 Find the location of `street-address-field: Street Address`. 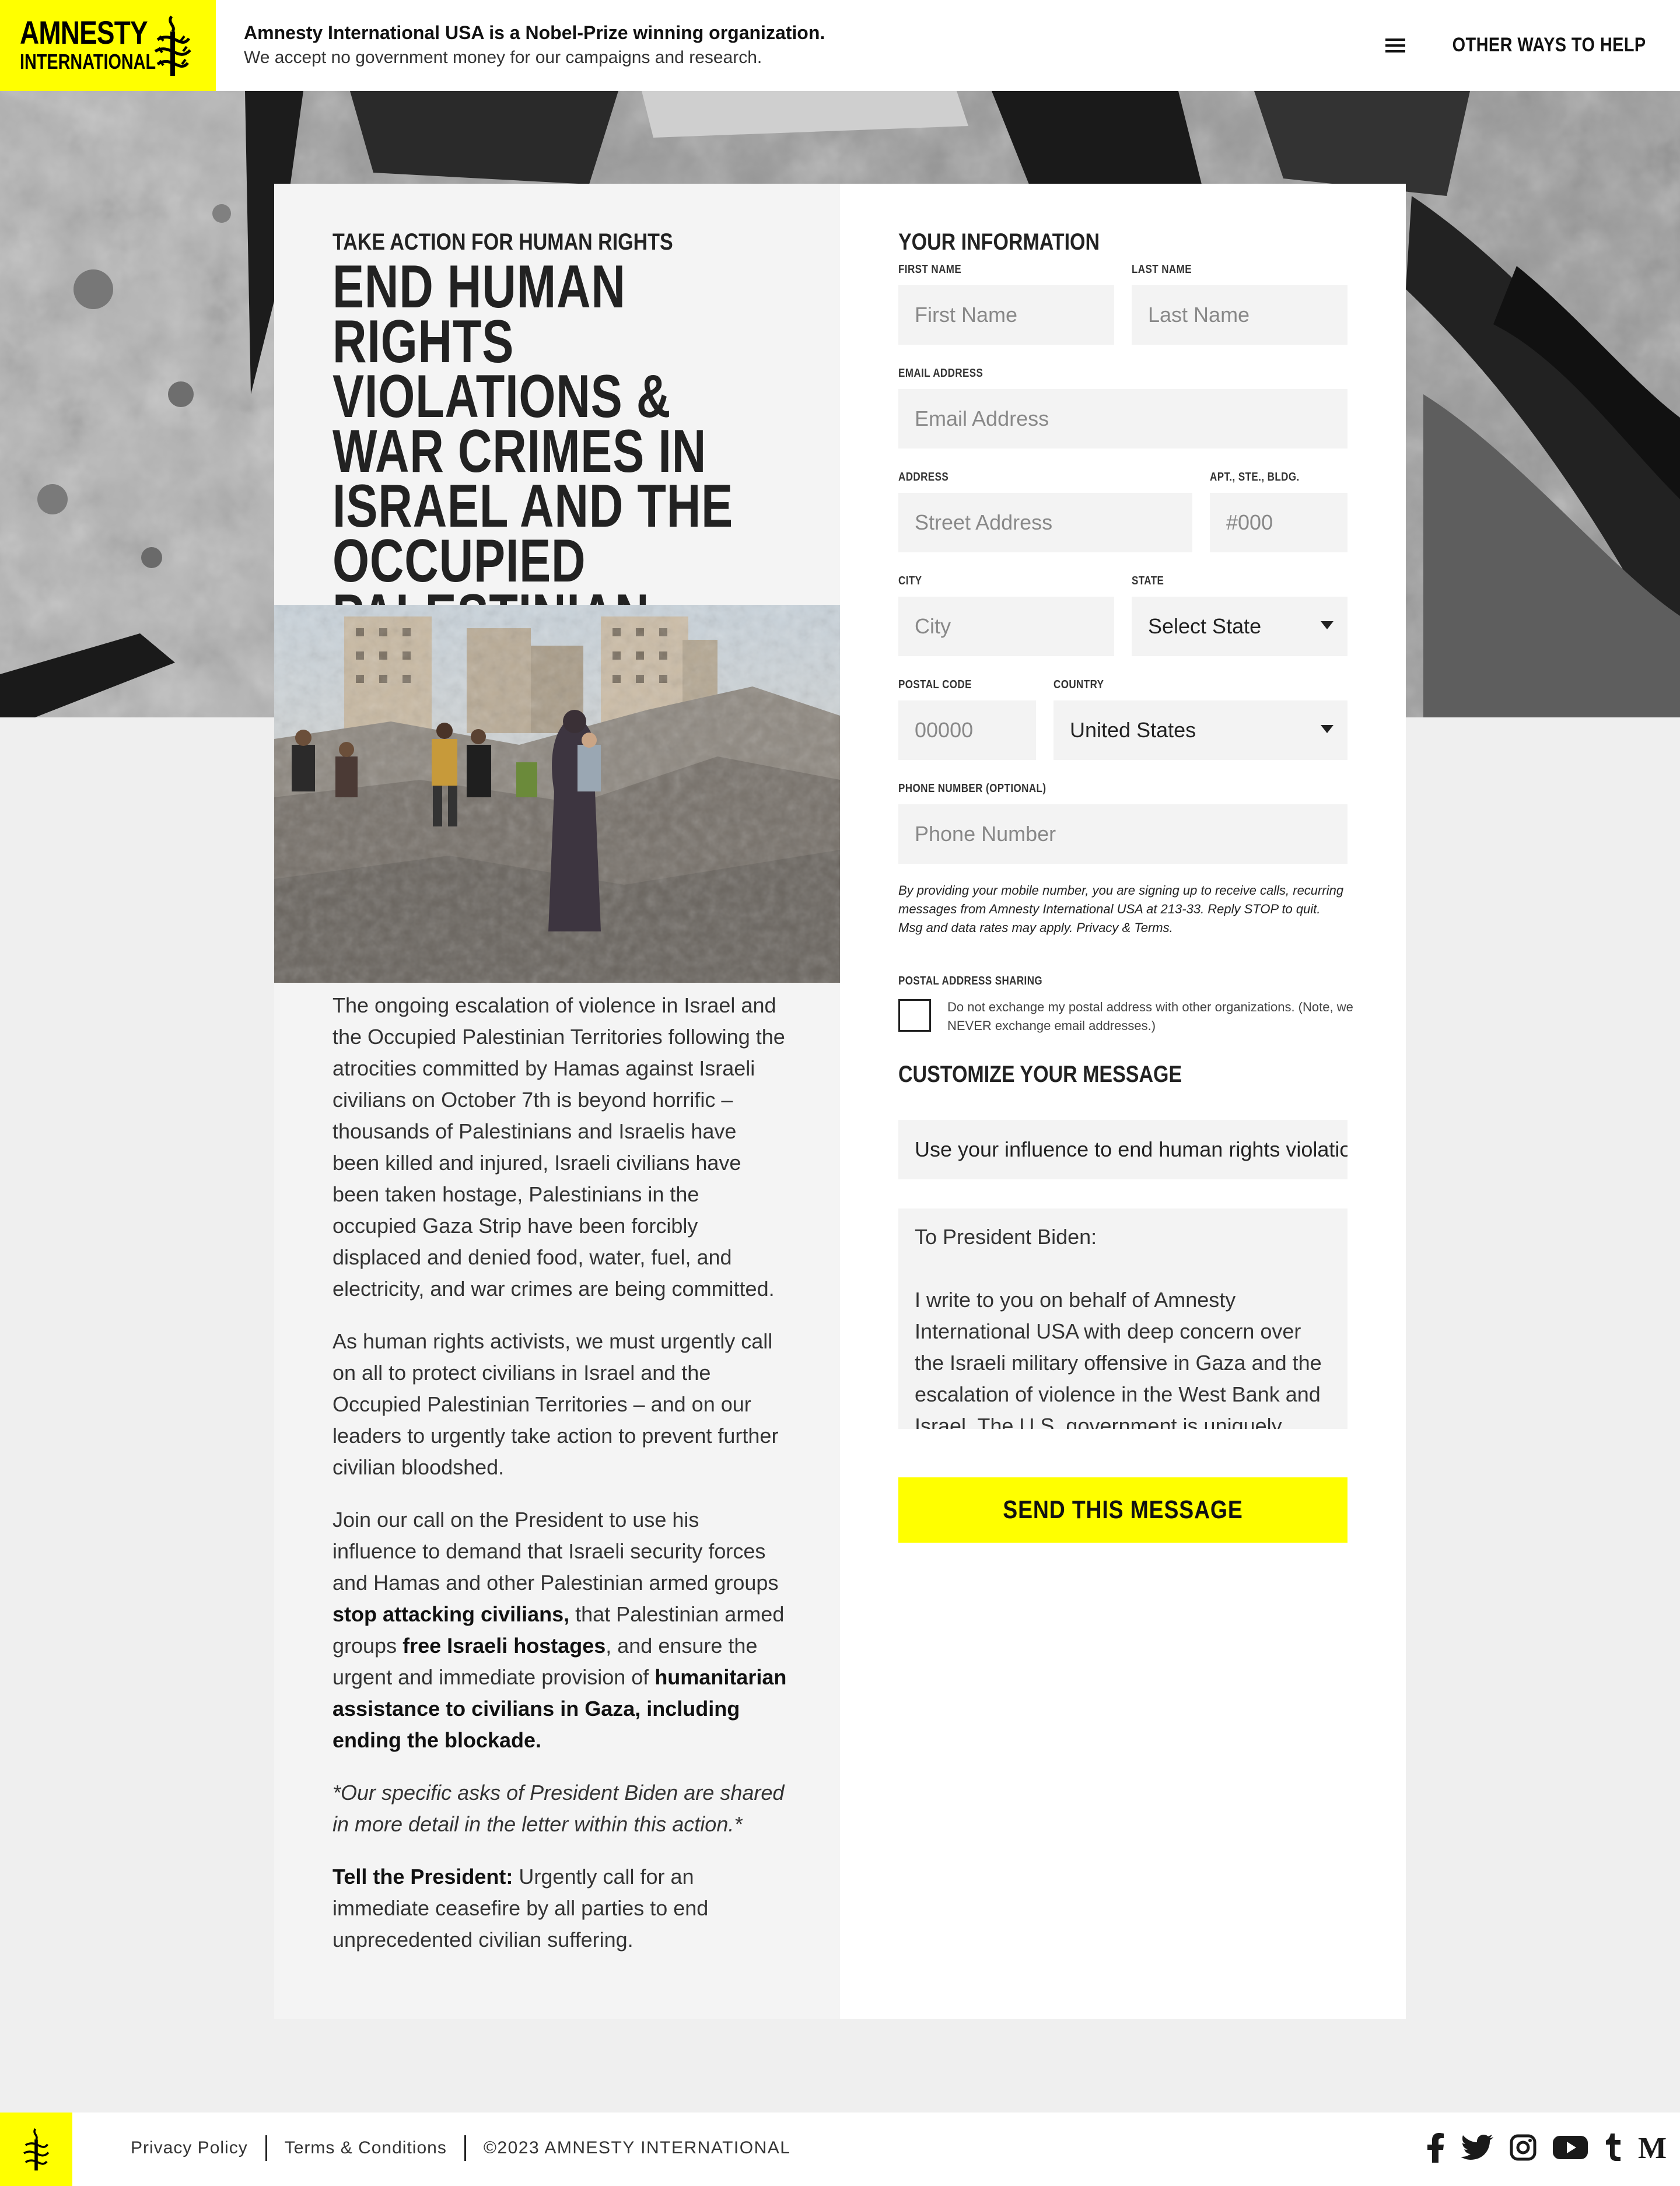

street-address-field: Street Address is located at coordinates (1045, 522).